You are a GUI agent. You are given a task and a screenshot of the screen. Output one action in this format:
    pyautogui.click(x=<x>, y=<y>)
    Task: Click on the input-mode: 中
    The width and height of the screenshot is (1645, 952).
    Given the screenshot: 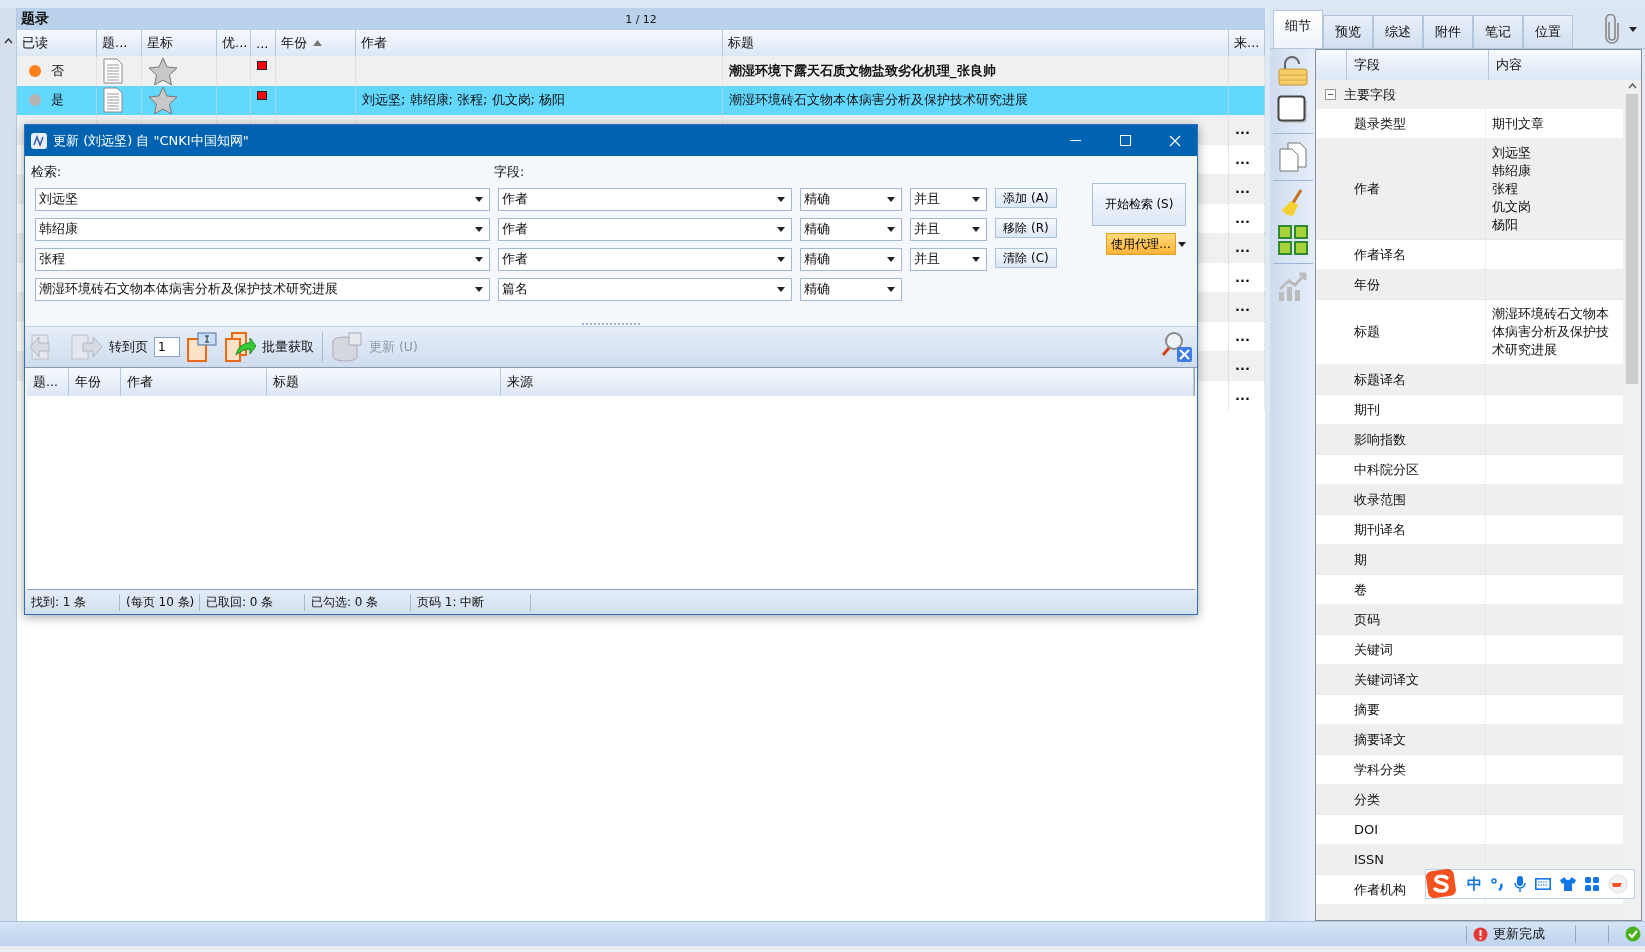 What is the action you would take?
    pyautogui.click(x=1474, y=884)
    